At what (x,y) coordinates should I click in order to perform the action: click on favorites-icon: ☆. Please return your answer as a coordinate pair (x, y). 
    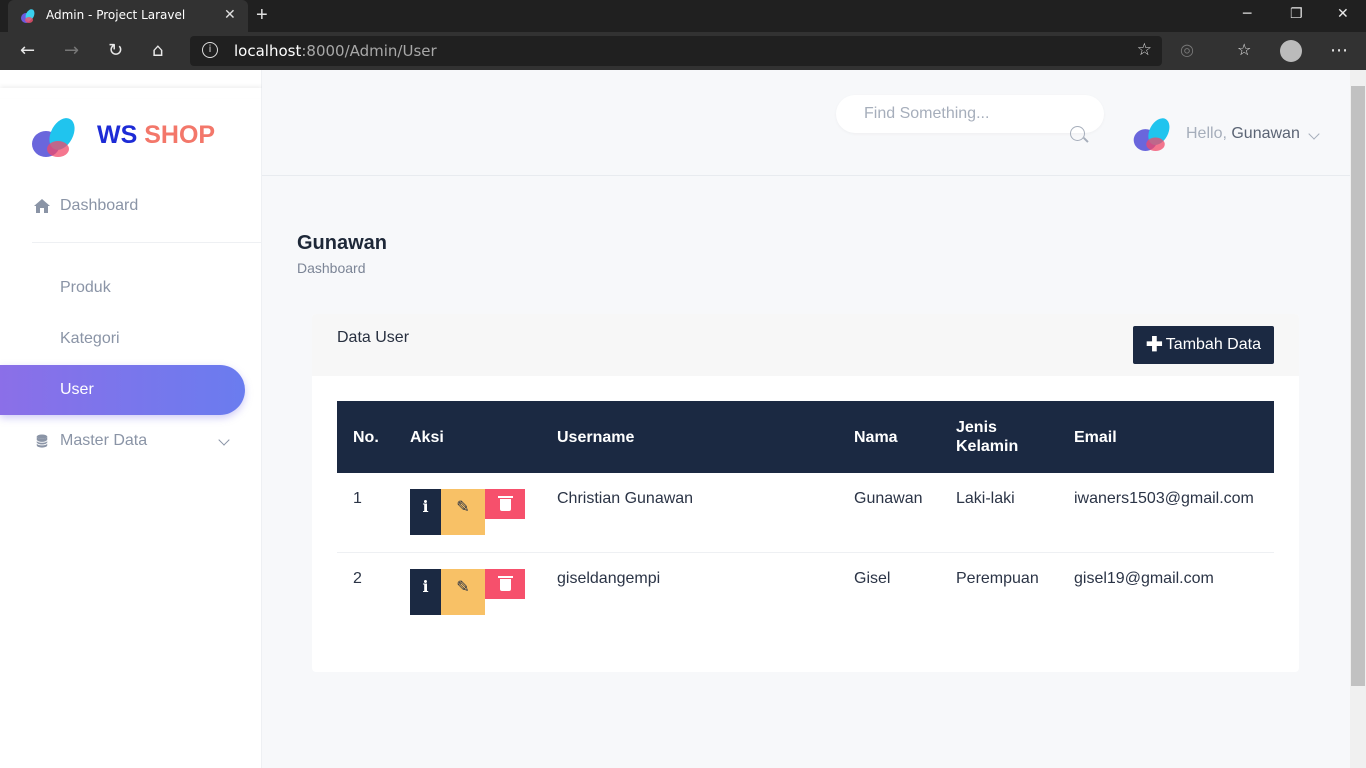
    Looking at the image, I should click on (1244, 49).